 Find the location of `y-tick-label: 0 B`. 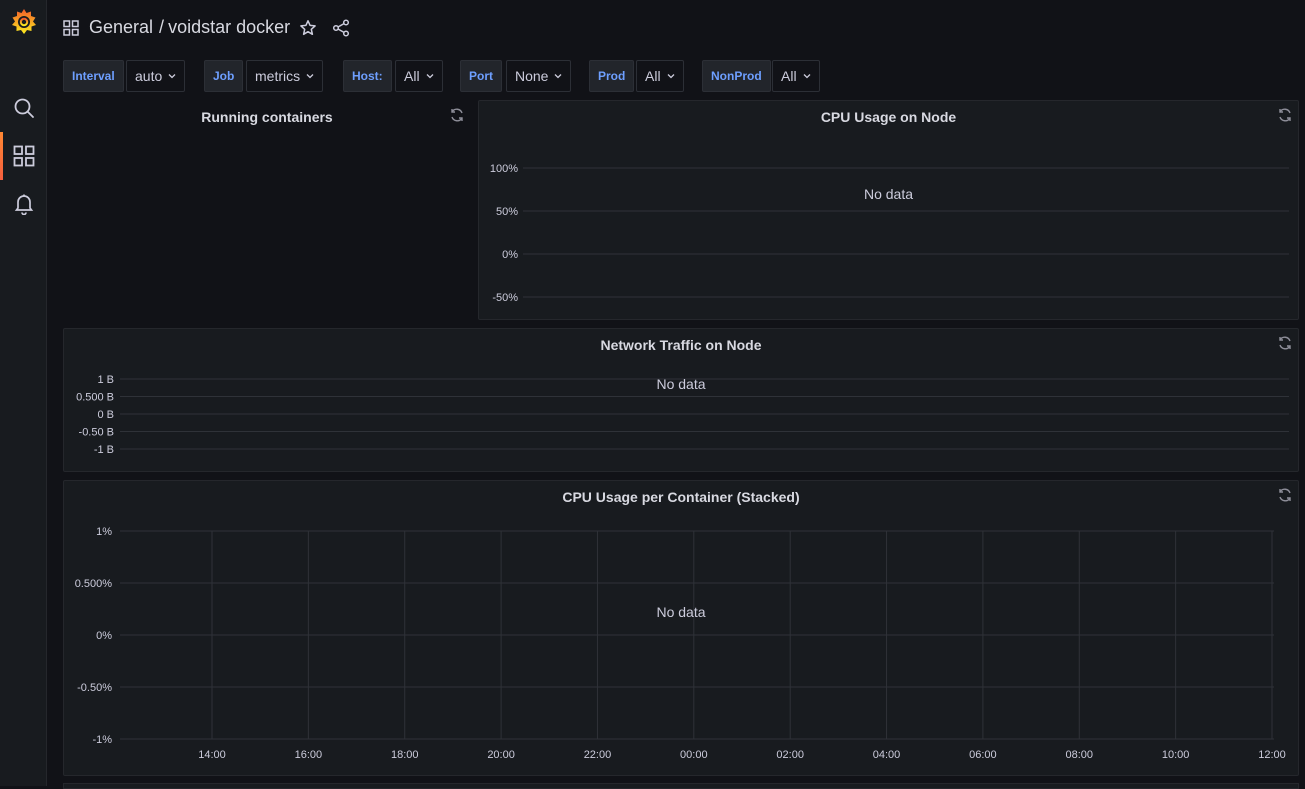

y-tick-label: 0 B is located at coordinates (105, 415).